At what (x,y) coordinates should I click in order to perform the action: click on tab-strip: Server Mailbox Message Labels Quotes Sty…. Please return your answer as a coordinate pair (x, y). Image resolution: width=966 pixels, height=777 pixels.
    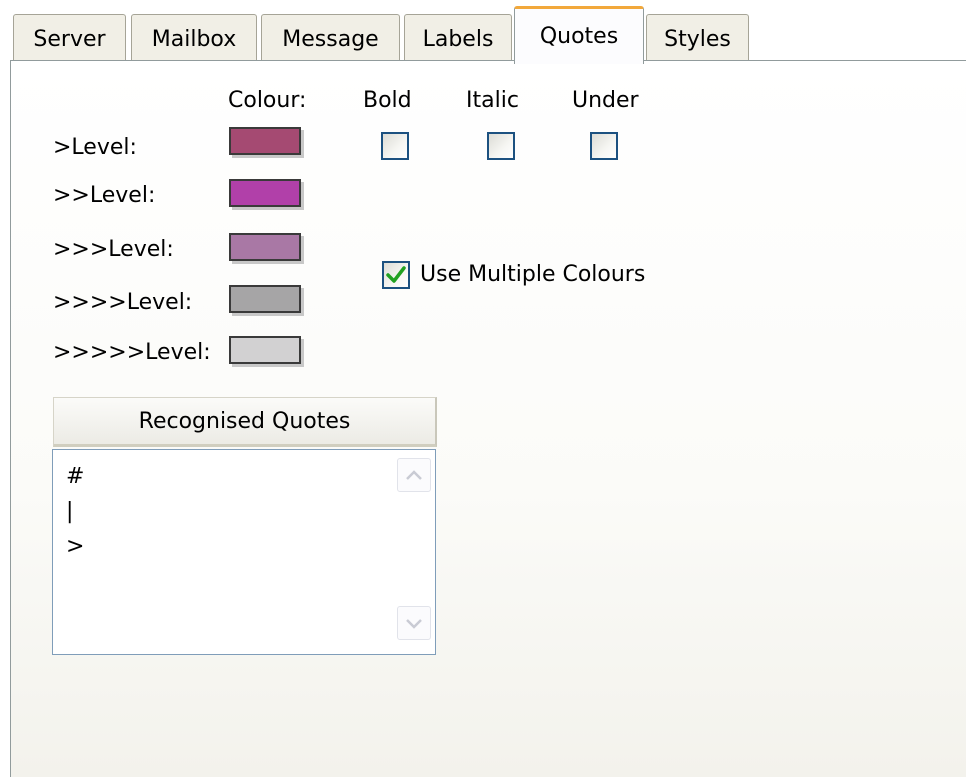
    Looking at the image, I should click on (483, 32).